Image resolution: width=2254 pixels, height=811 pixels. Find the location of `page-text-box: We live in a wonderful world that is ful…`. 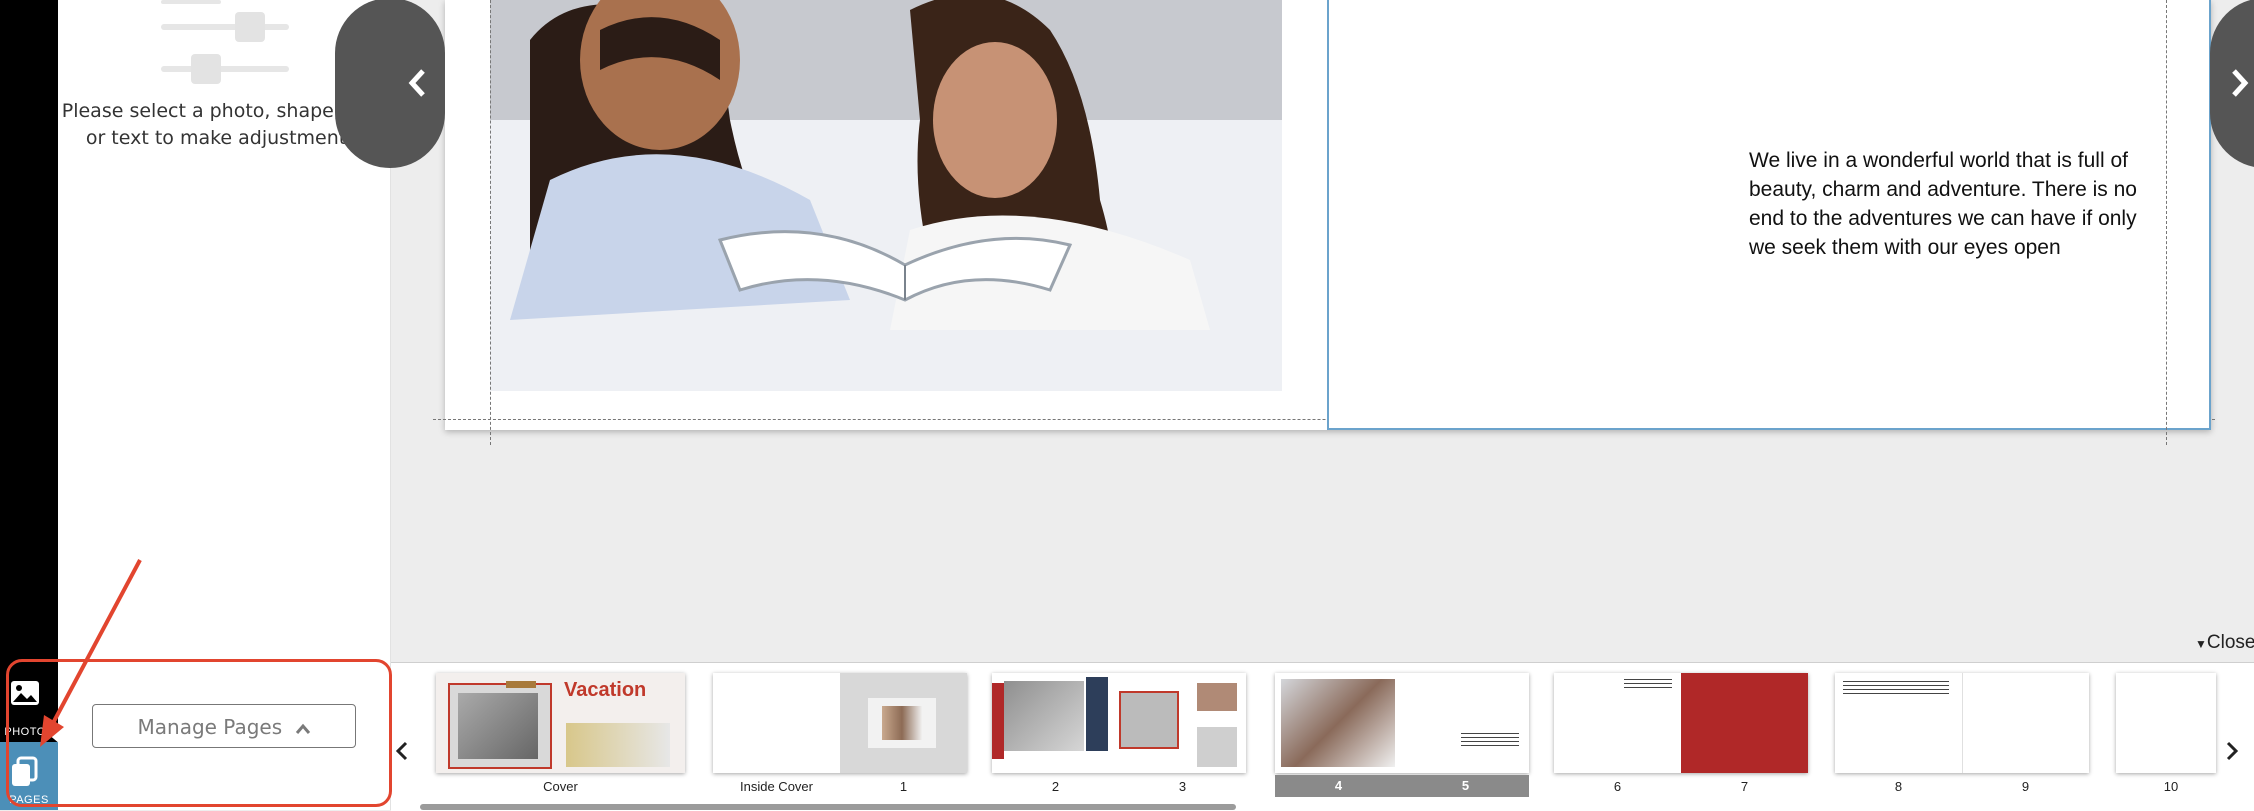

page-text-box: We live in a wonderful world that is ful… is located at coordinates (1959, 204).